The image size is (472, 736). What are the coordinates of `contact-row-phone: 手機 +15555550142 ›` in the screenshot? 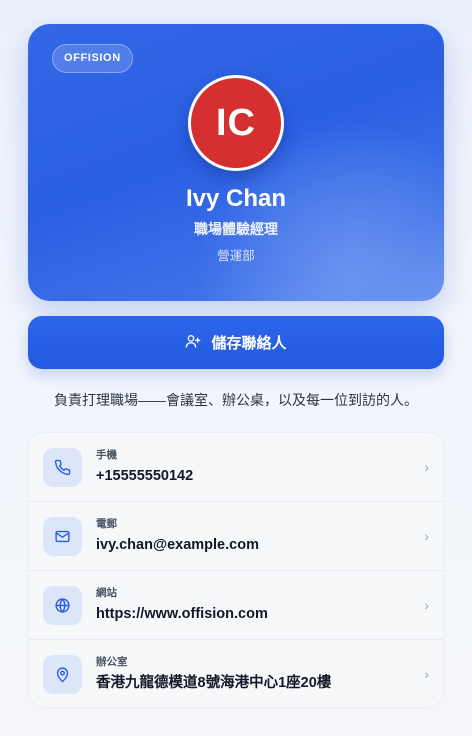 It's located at (236, 467).